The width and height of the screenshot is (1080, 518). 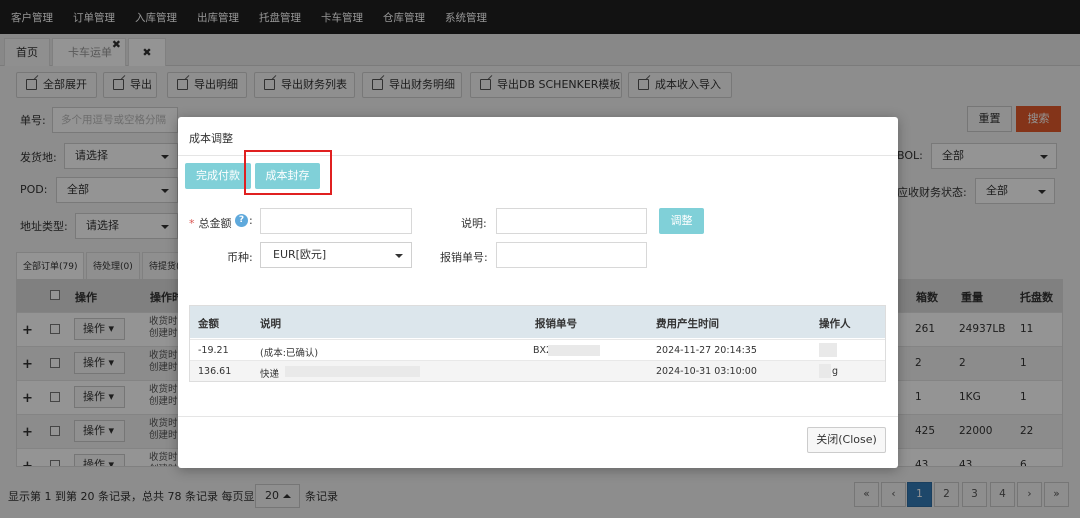 I want to click on currency-value: EUR[欧元], so click(x=300, y=254).